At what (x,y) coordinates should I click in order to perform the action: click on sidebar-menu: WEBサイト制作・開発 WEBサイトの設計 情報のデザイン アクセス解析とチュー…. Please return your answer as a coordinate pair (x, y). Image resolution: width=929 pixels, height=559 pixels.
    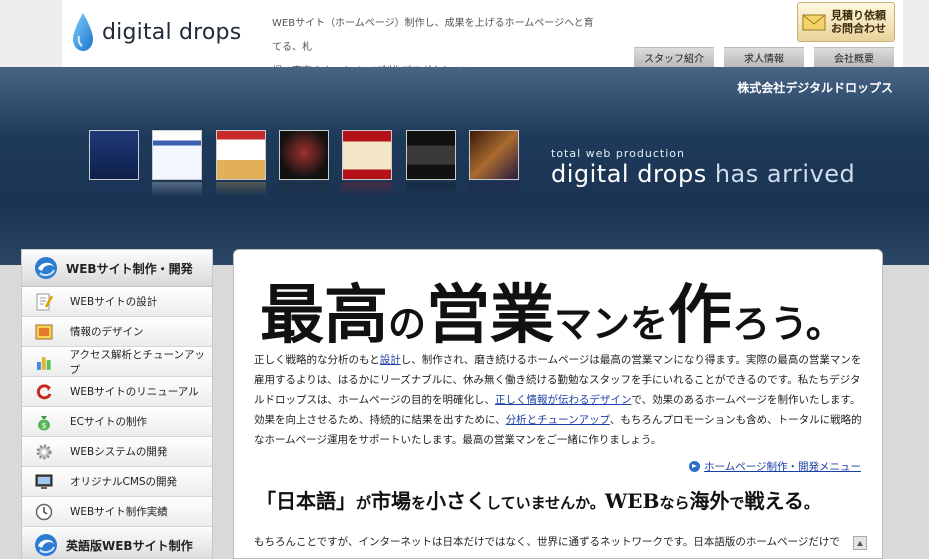
    Looking at the image, I should click on (117, 404).